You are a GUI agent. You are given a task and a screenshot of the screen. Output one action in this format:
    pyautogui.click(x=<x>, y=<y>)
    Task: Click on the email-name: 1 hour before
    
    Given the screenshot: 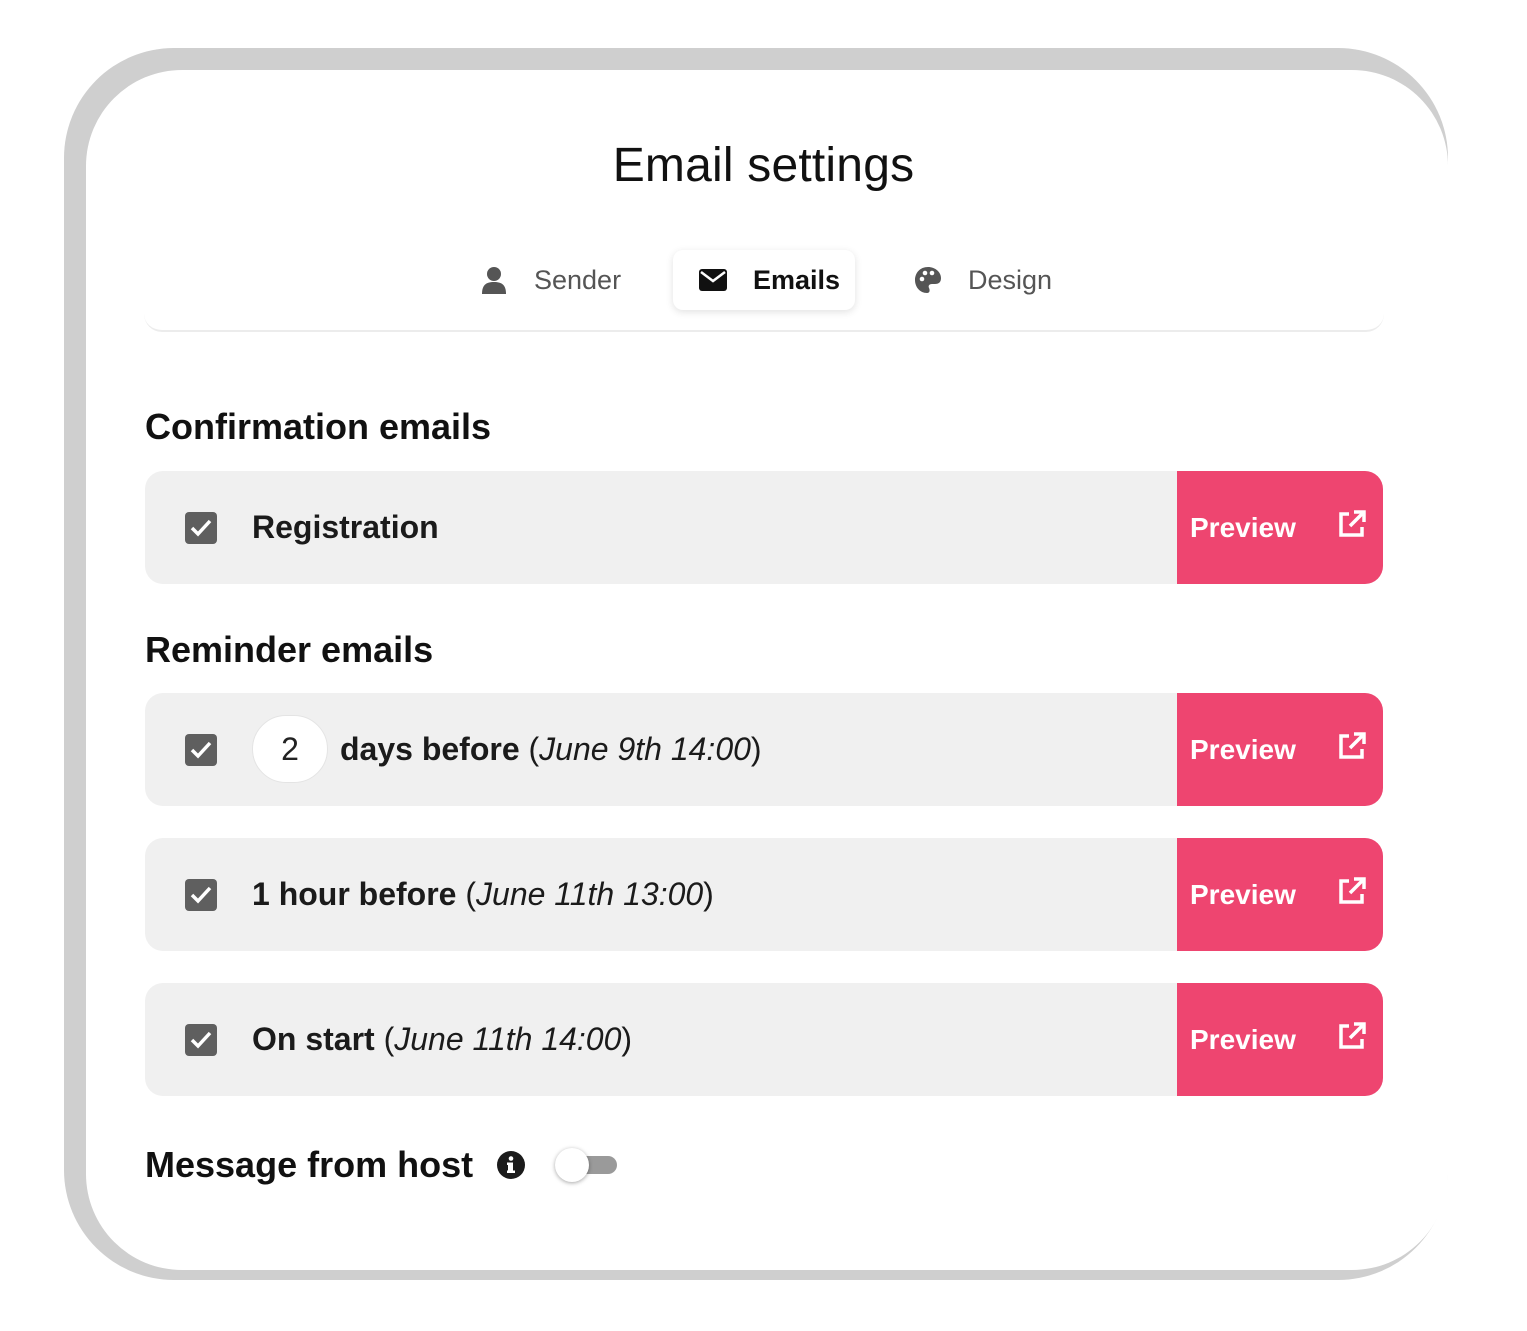 What is the action you would take?
    pyautogui.click(x=354, y=894)
    